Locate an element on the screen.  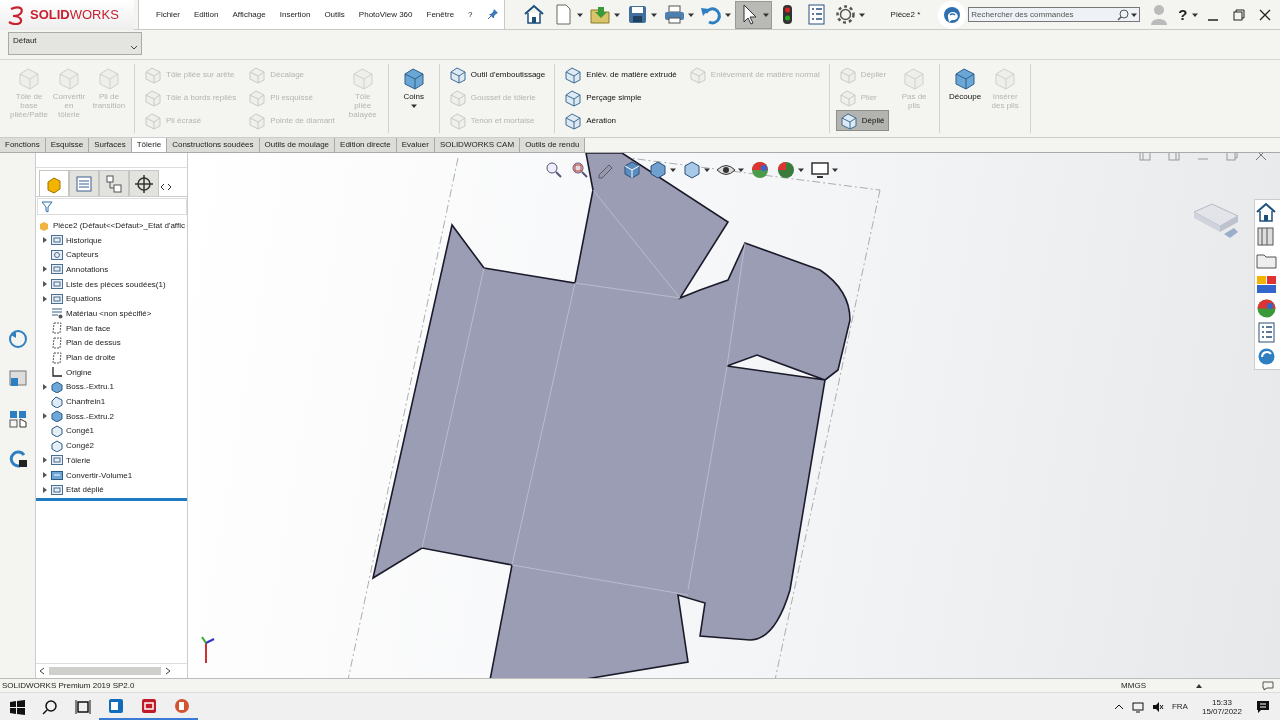
scroll-arrows-icon is located at coordinates (166, 187).